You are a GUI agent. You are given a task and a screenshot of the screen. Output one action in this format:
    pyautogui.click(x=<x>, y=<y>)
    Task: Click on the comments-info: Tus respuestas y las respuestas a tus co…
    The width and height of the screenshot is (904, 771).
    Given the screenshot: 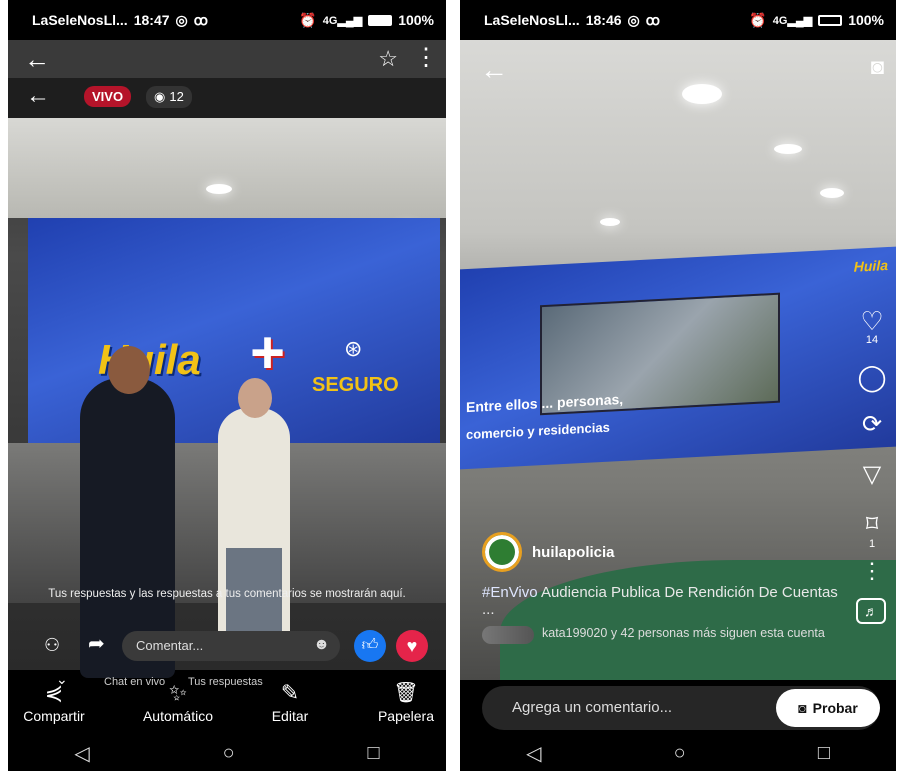 What is the action you would take?
    pyautogui.click(x=227, y=594)
    